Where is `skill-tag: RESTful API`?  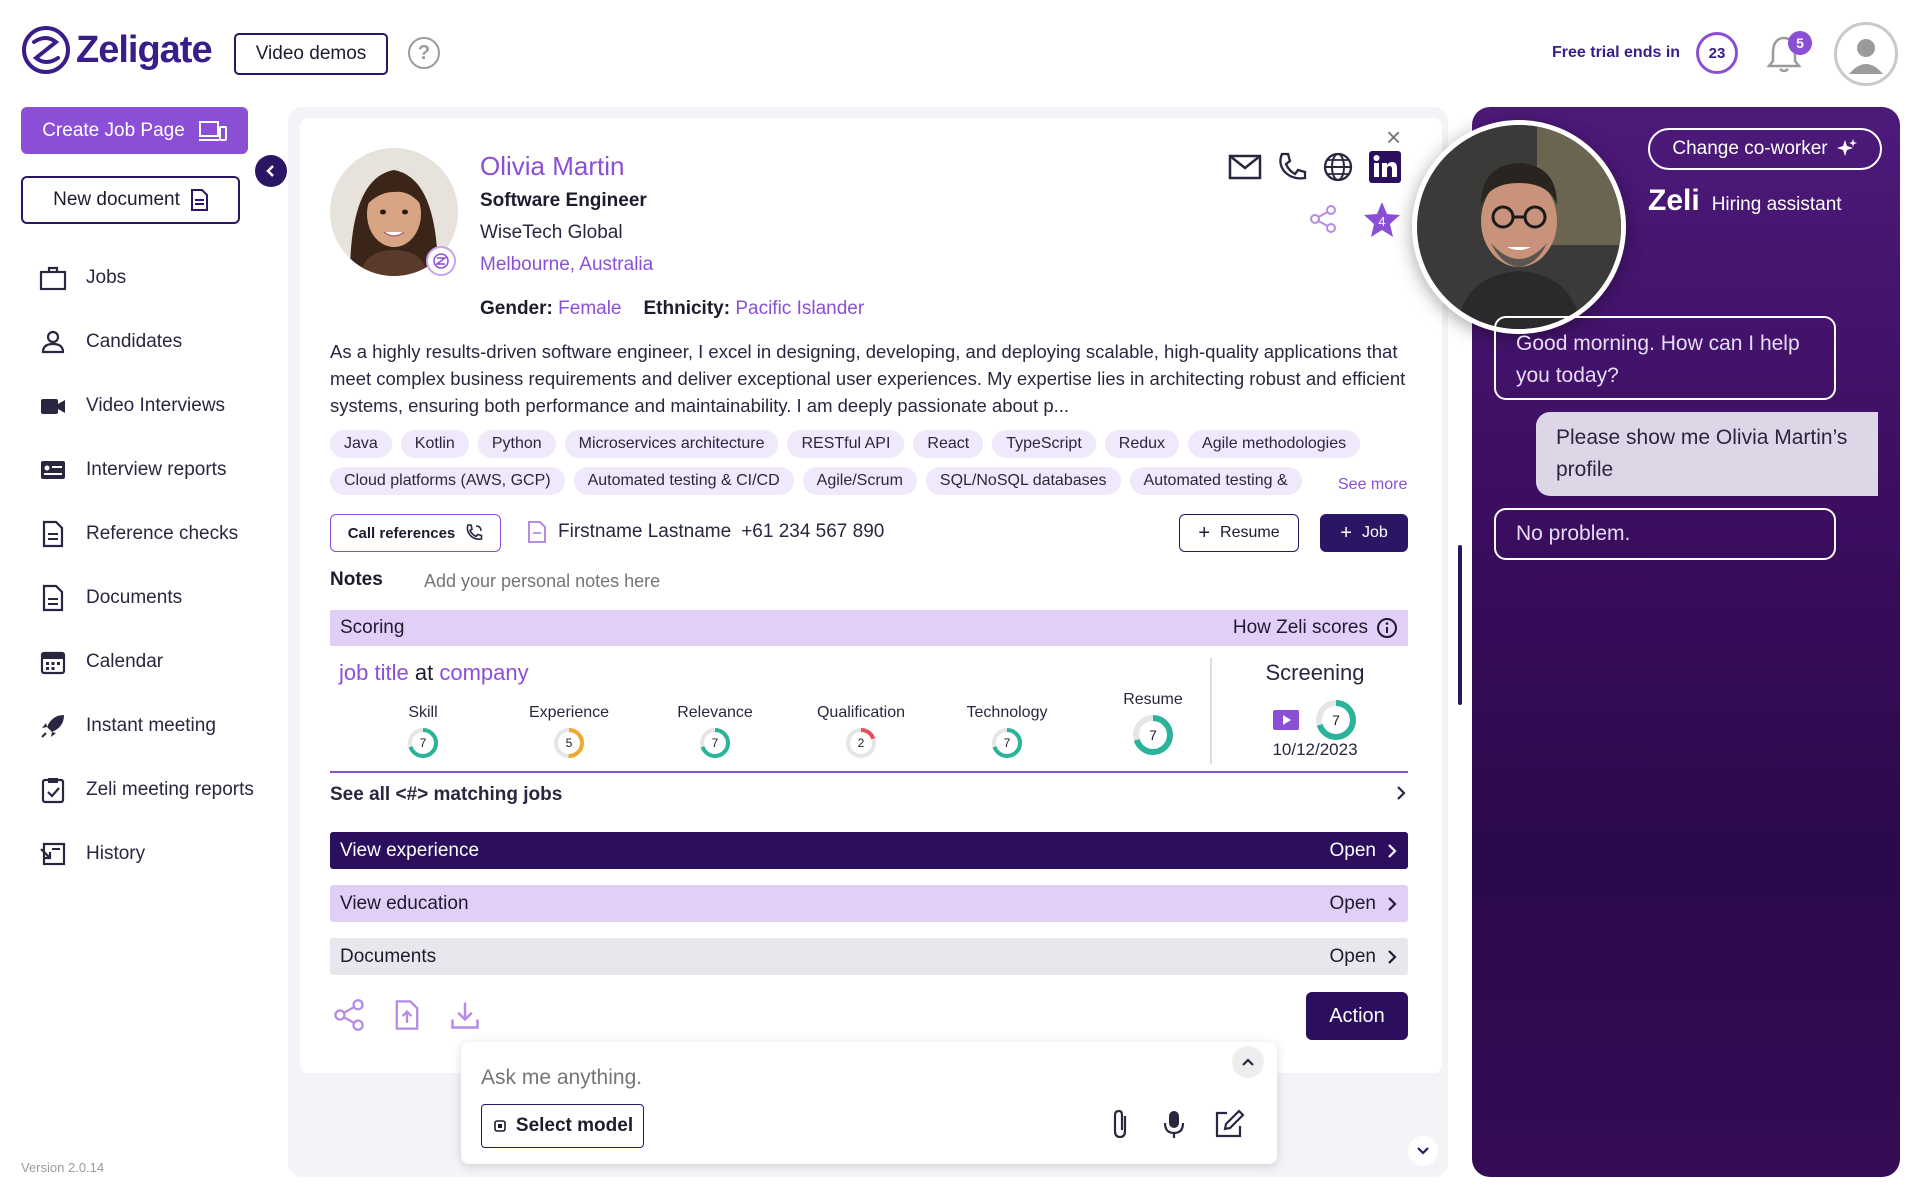 skill-tag: RESTful API is located at coordinates (846, 444).